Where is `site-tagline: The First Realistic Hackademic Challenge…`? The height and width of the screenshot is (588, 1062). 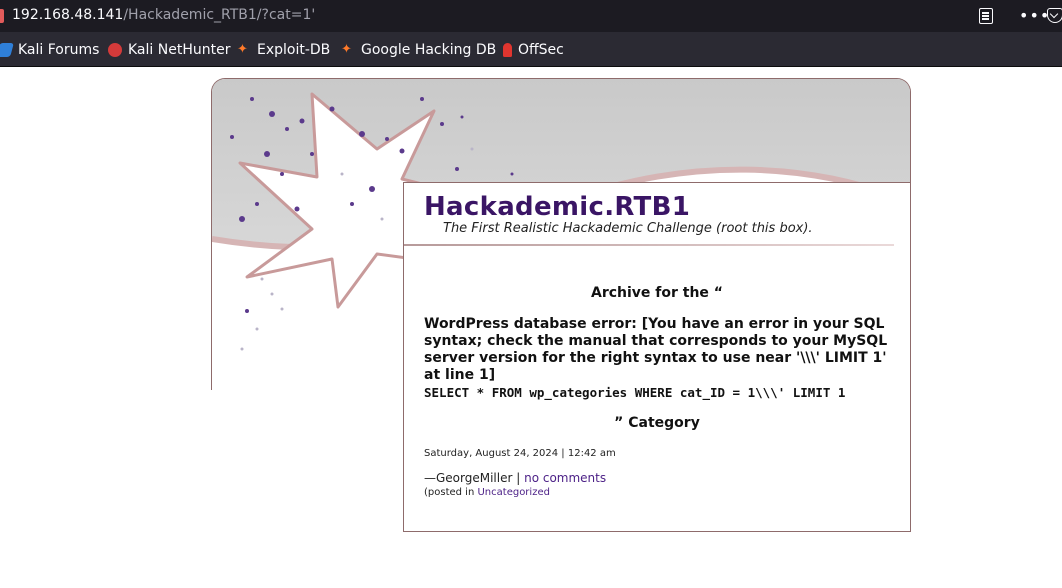 site-tagline: The First Realistic Hackademic Challenge… is located at coordinates (628, 228).